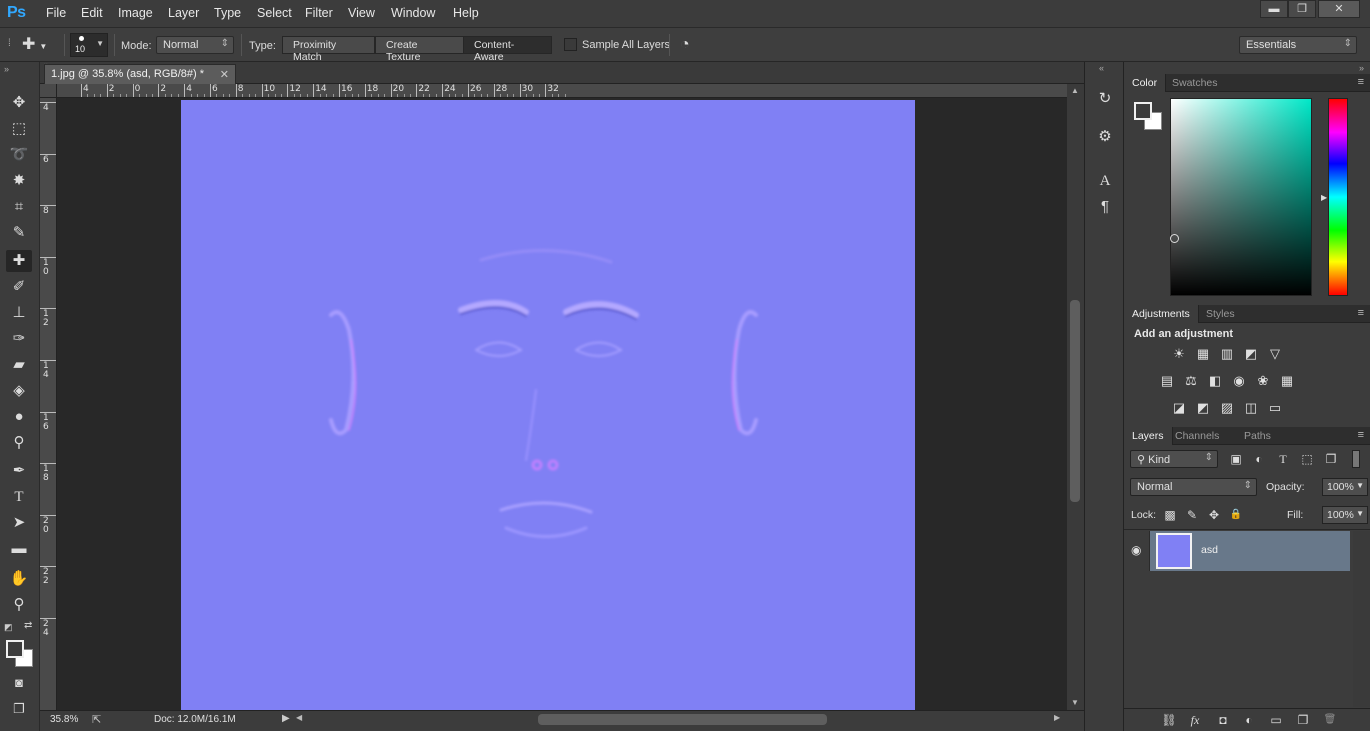  What do you see at coordinates (1105, 137) in the screenshot?
I see `properties-icon: ⚙` at bounding box center [1105, 137].